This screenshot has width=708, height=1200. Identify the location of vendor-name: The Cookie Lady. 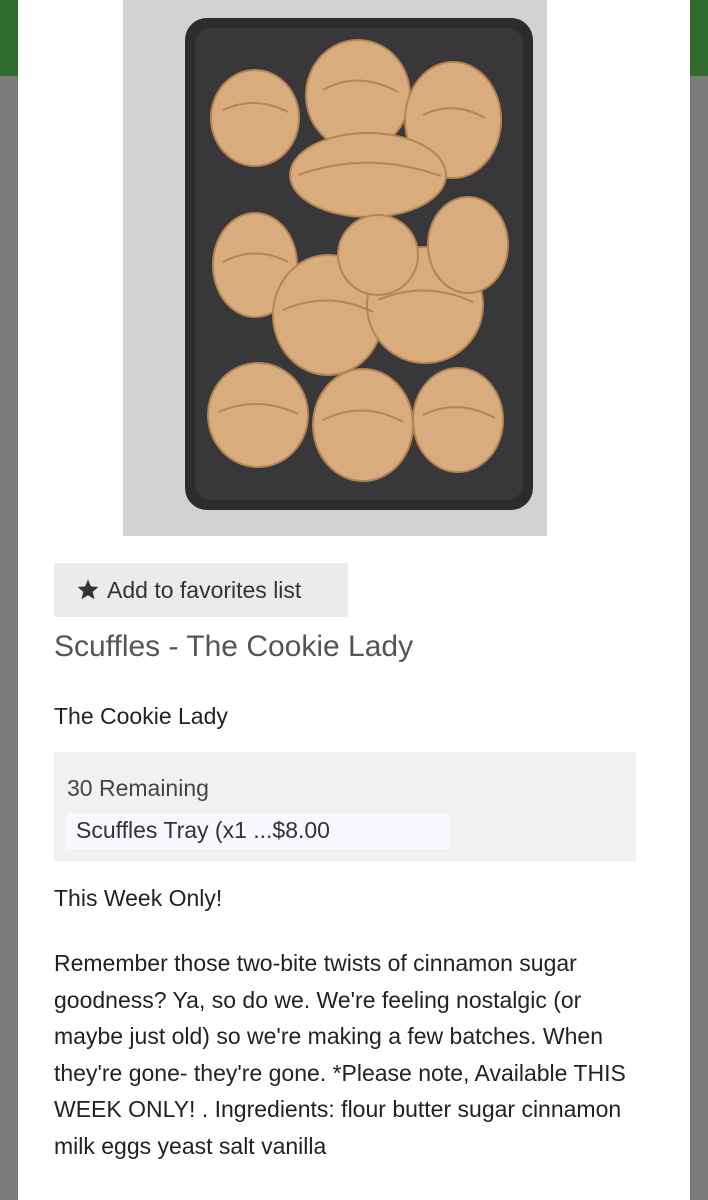
(141, 716).